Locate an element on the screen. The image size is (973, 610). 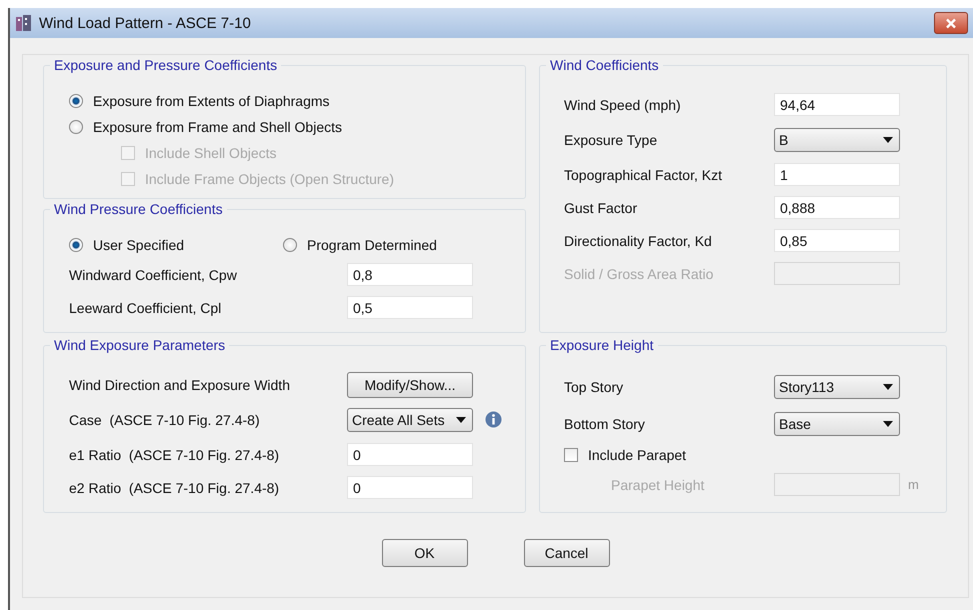
input-field: 0,5 is located at coordinates (410, 307).